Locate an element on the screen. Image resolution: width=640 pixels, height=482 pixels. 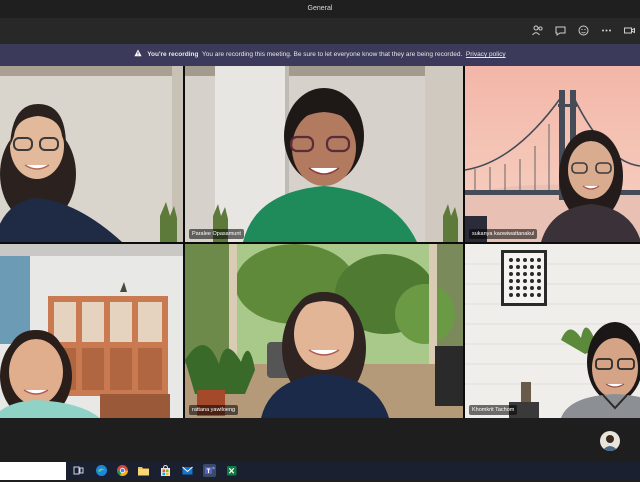
participants-icon is located at coordinates (537, 30).